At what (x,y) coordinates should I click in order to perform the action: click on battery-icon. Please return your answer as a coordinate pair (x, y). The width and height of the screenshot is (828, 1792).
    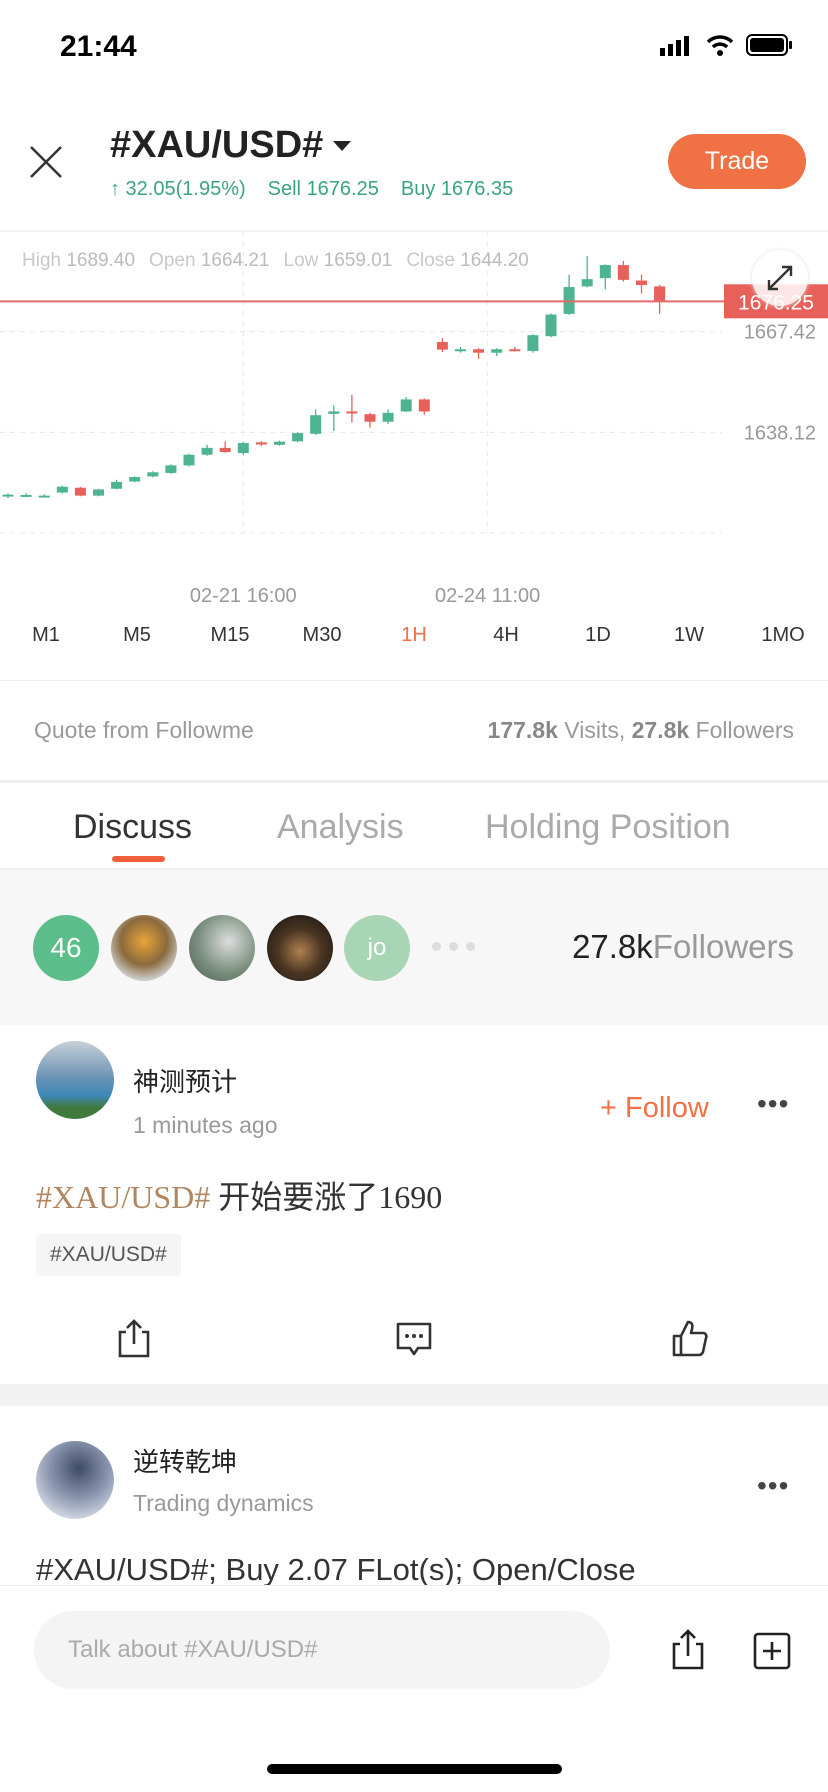
    Looking at the image, I should click on (769, 45).